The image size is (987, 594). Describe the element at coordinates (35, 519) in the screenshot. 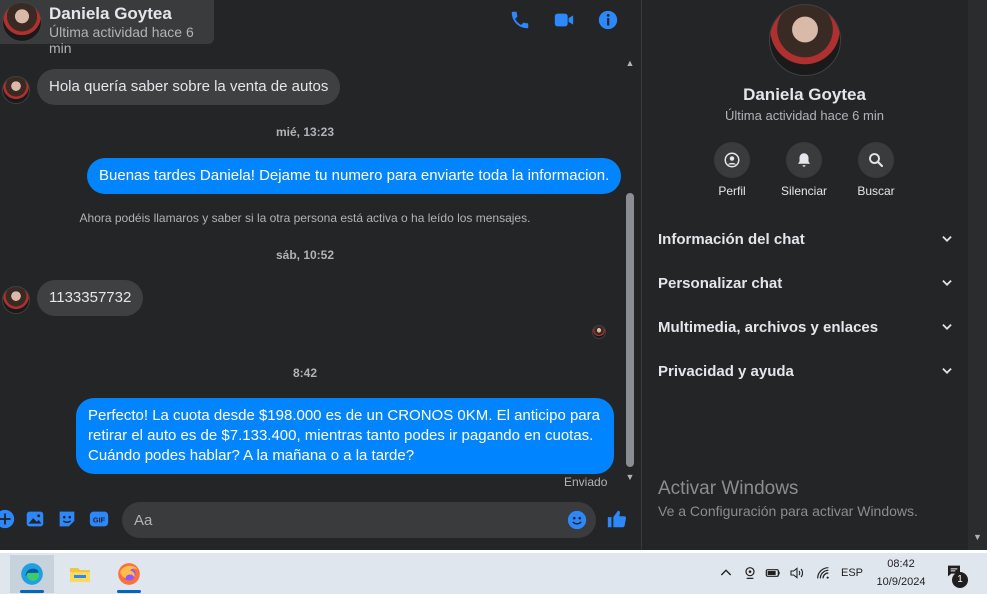

I see `image-icon` at that location.